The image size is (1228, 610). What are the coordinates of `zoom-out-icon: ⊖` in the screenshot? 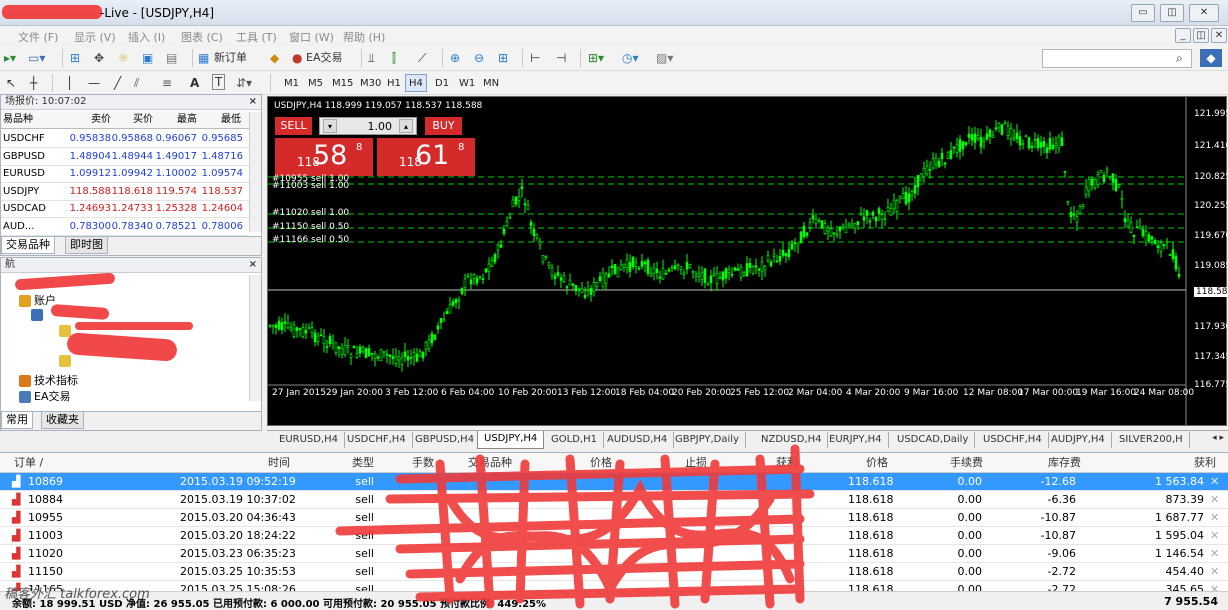 It's located at (479, 58).